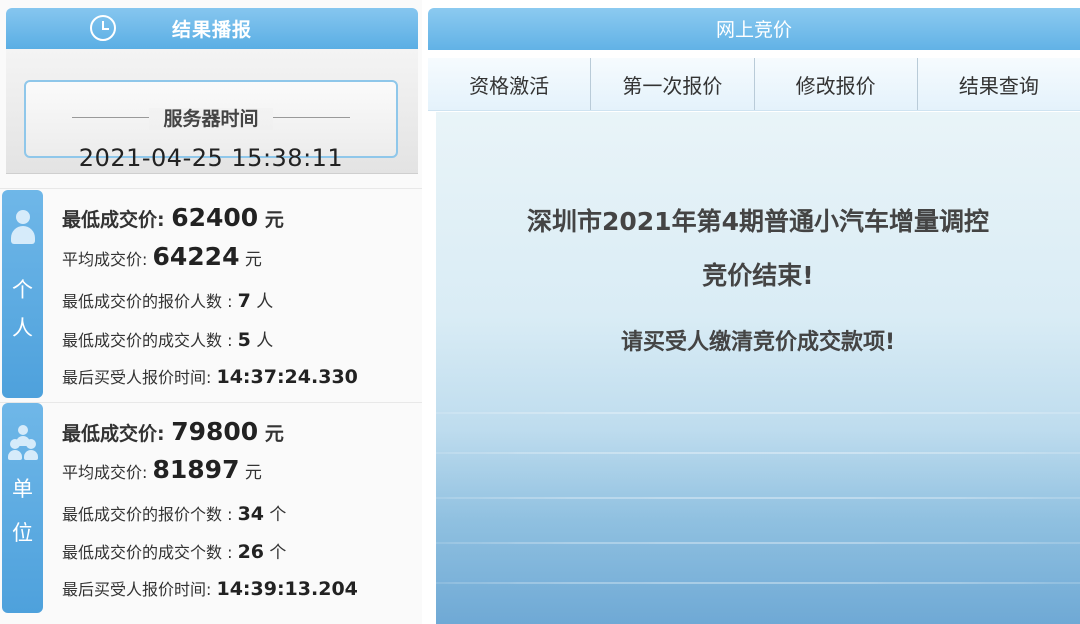 The image size is (1080, 624). Describe the element at coordinates (139, 589) in the screenshot. I see `unit-last-bid-time-label: 最后买受人报价时间:` at that location.